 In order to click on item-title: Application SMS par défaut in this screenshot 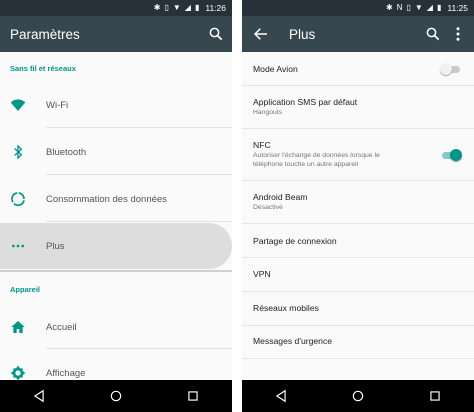, I will do `click(305, 102)`.